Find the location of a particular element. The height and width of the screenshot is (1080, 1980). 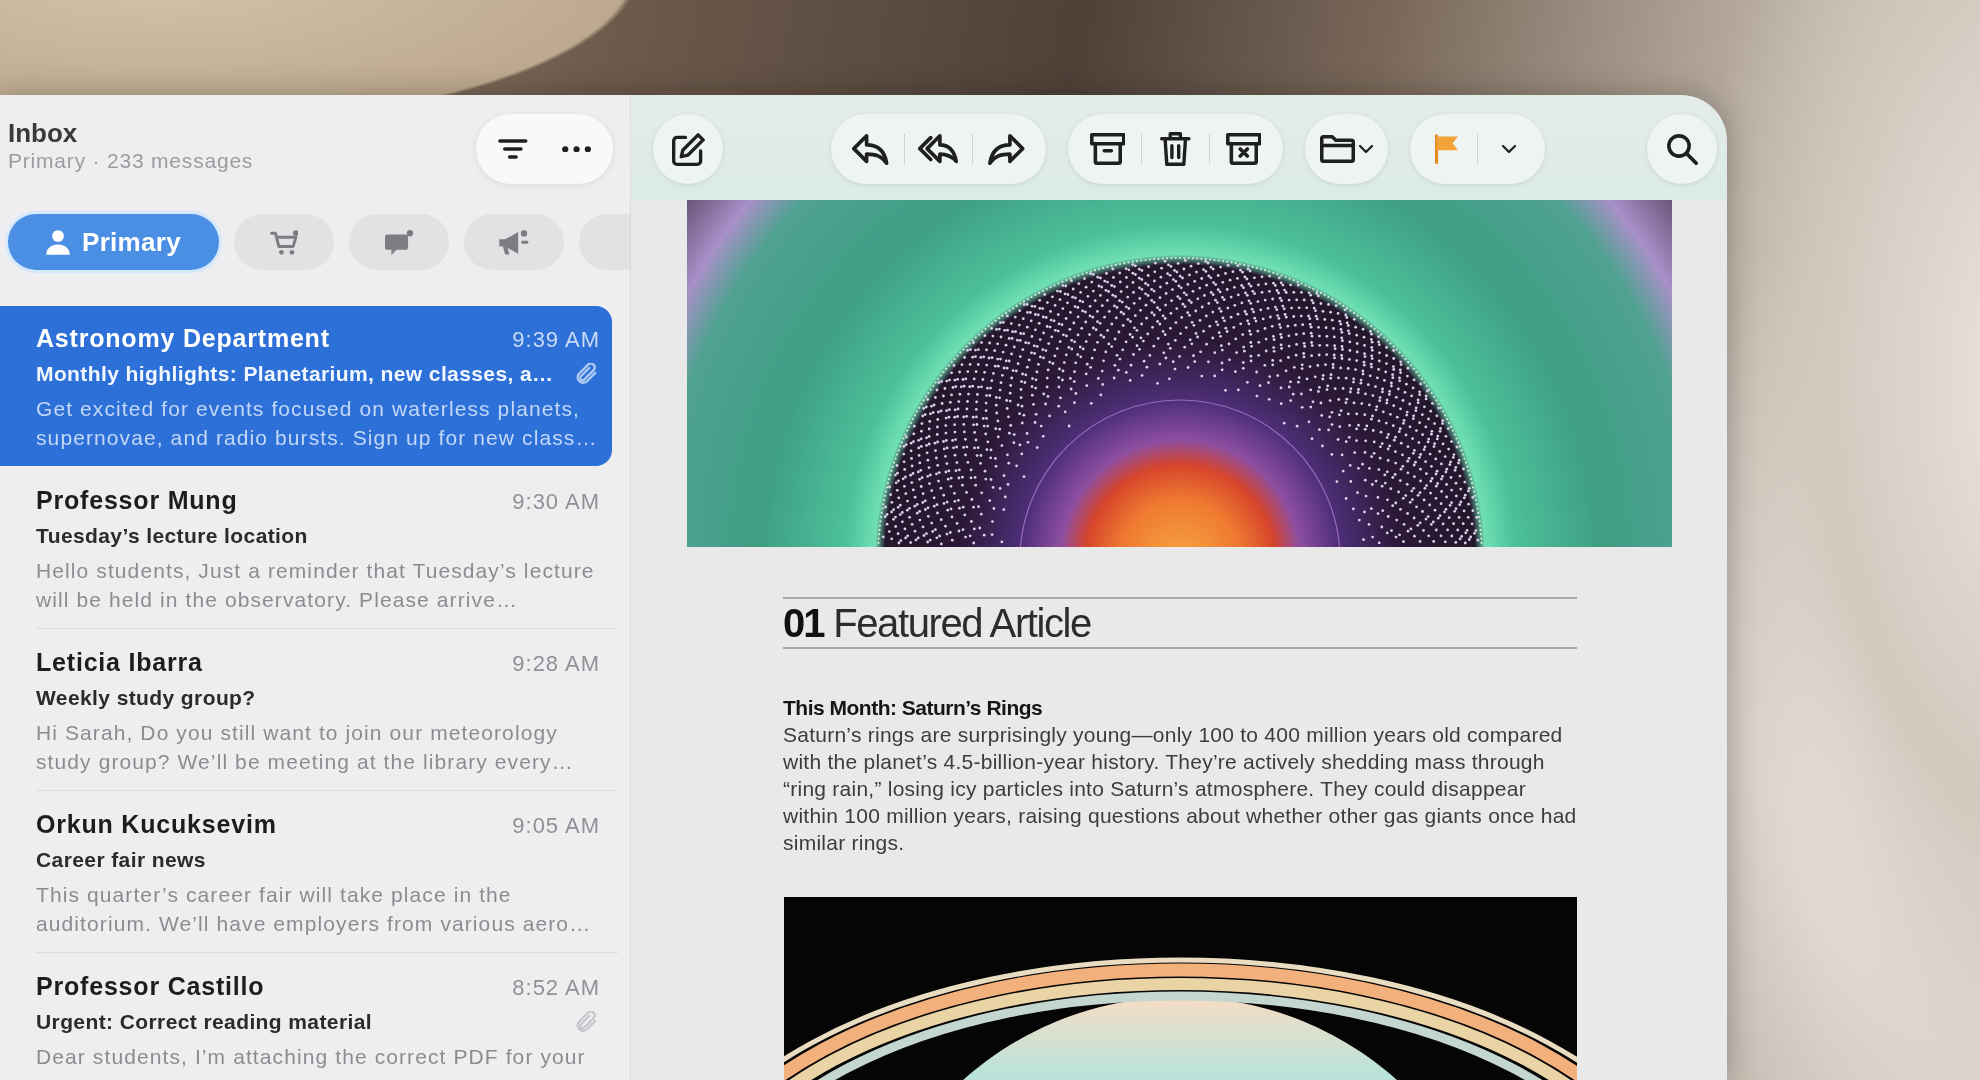

message-subject: Tuesday’s lecture location is located at coordinates (172, 536).